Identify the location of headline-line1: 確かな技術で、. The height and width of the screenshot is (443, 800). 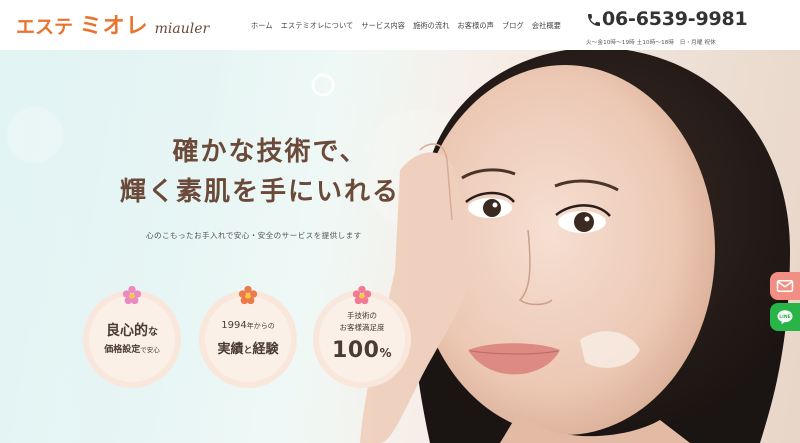
(270, 152).